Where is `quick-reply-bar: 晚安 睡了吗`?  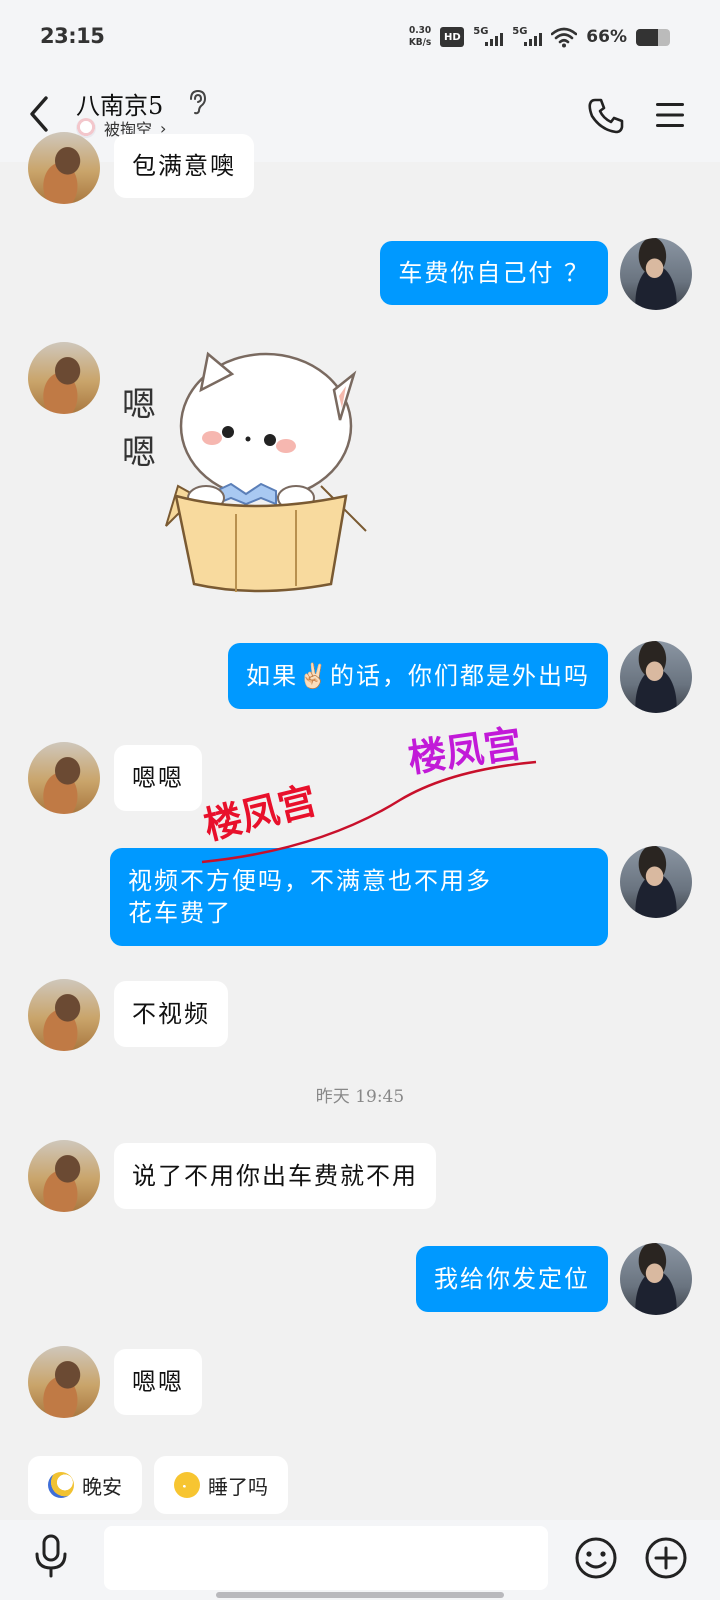 quick-reply-bar: 晚安 睡了吗 is located at coordinates (158, 1485).